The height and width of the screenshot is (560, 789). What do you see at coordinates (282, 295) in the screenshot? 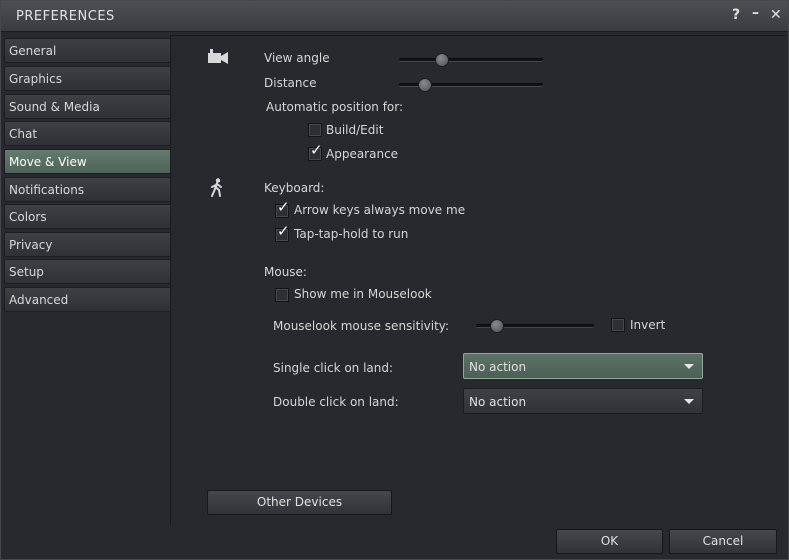
I see `mouselook-checkbox: ✓` at bounding box center [282, 295].